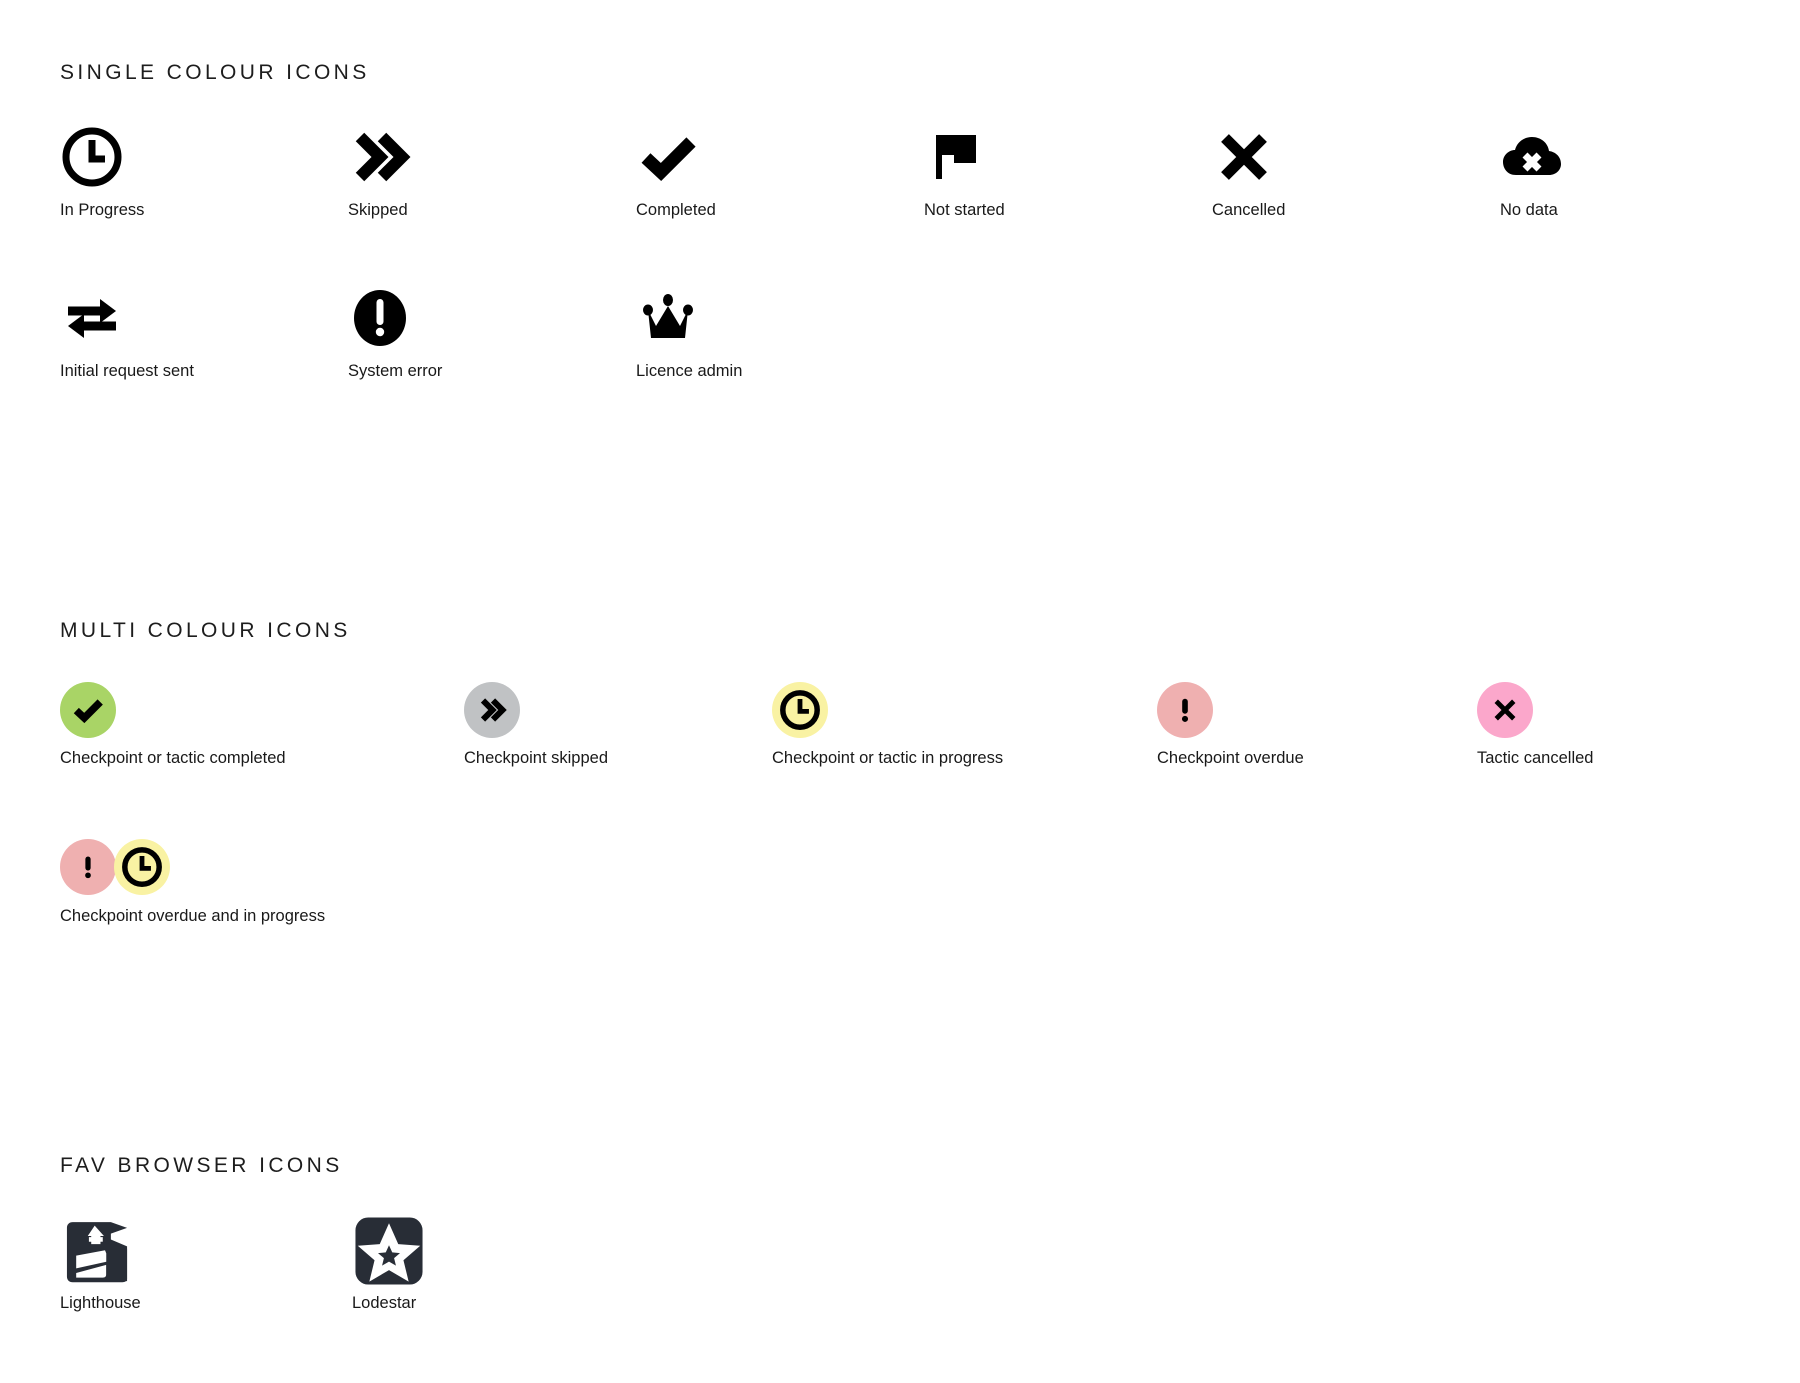 This screenshot has height=1383, width=1800. I want to click on icon-label: Not started, so click(964, 210).